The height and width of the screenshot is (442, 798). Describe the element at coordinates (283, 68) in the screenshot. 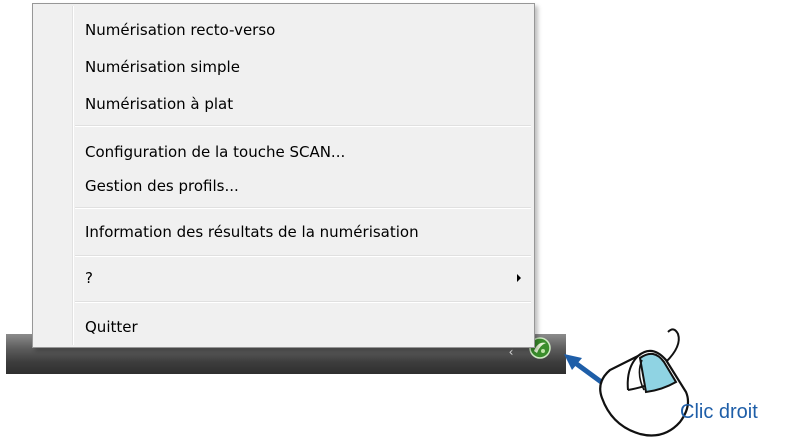

I see `menu-item-simplex-scan: Numérisation simple` at that location.